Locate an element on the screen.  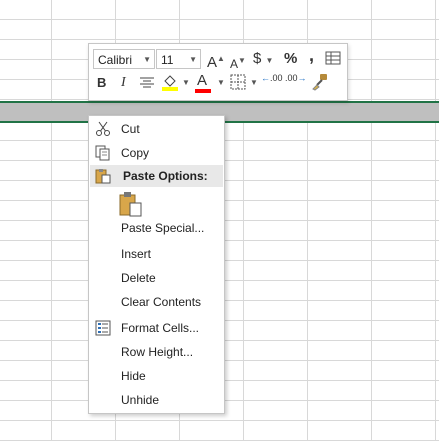
increase-decimal-label: .00 is located at coordinates (276, 78).